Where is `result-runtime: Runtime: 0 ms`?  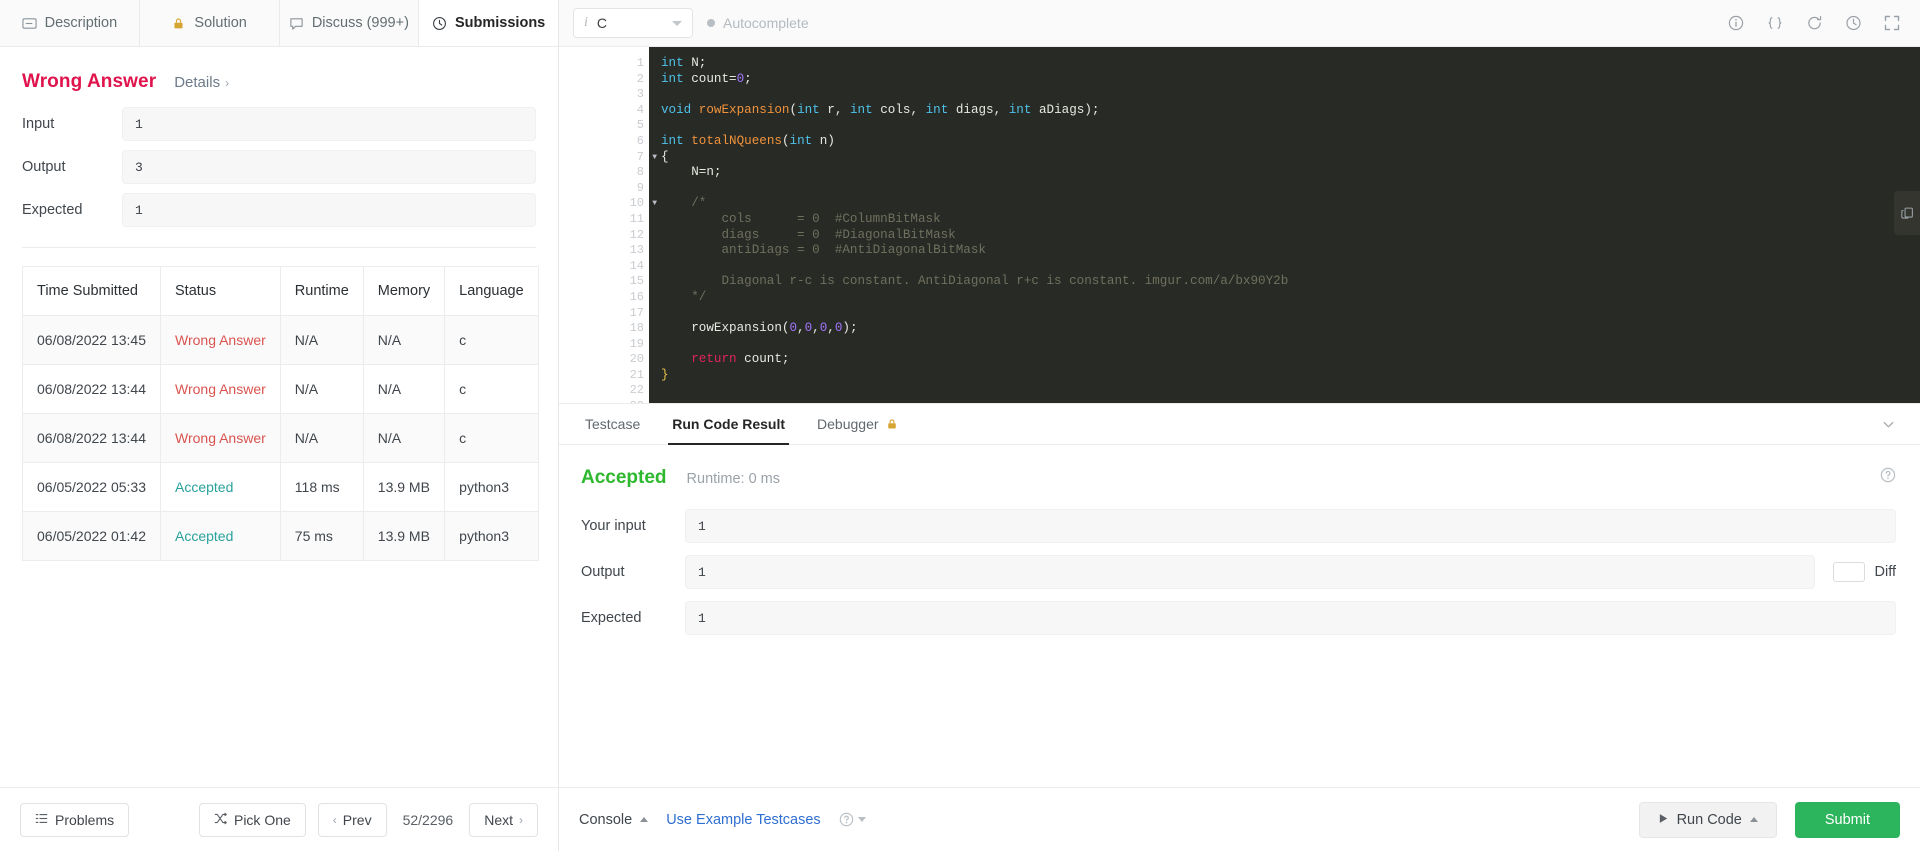 result-runtime: Runtime: 0 ms is located at coordinates (733, 479).